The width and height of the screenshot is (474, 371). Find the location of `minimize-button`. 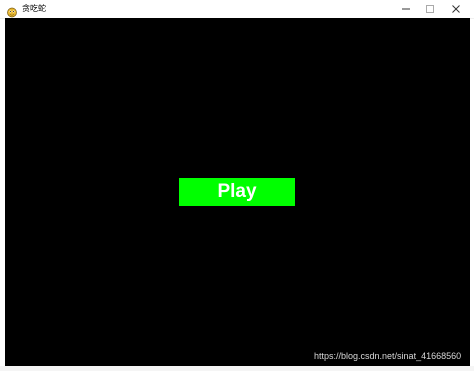

minimize-button is located at coordinates (406, 9).